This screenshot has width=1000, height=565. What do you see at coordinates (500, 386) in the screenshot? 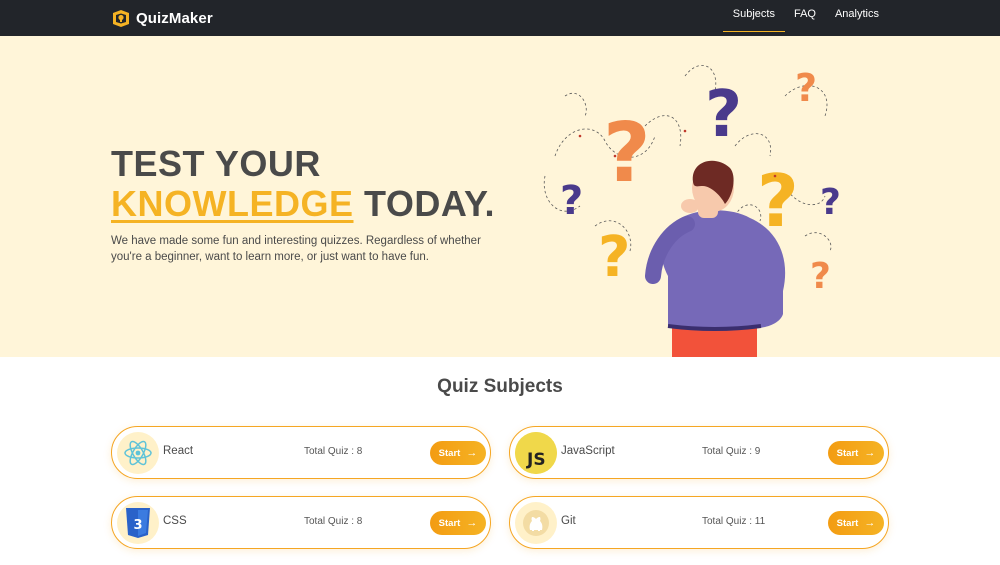
I see `section-title-quiz-subjects: Quiz Subjects` at bounding box center [500, 386].